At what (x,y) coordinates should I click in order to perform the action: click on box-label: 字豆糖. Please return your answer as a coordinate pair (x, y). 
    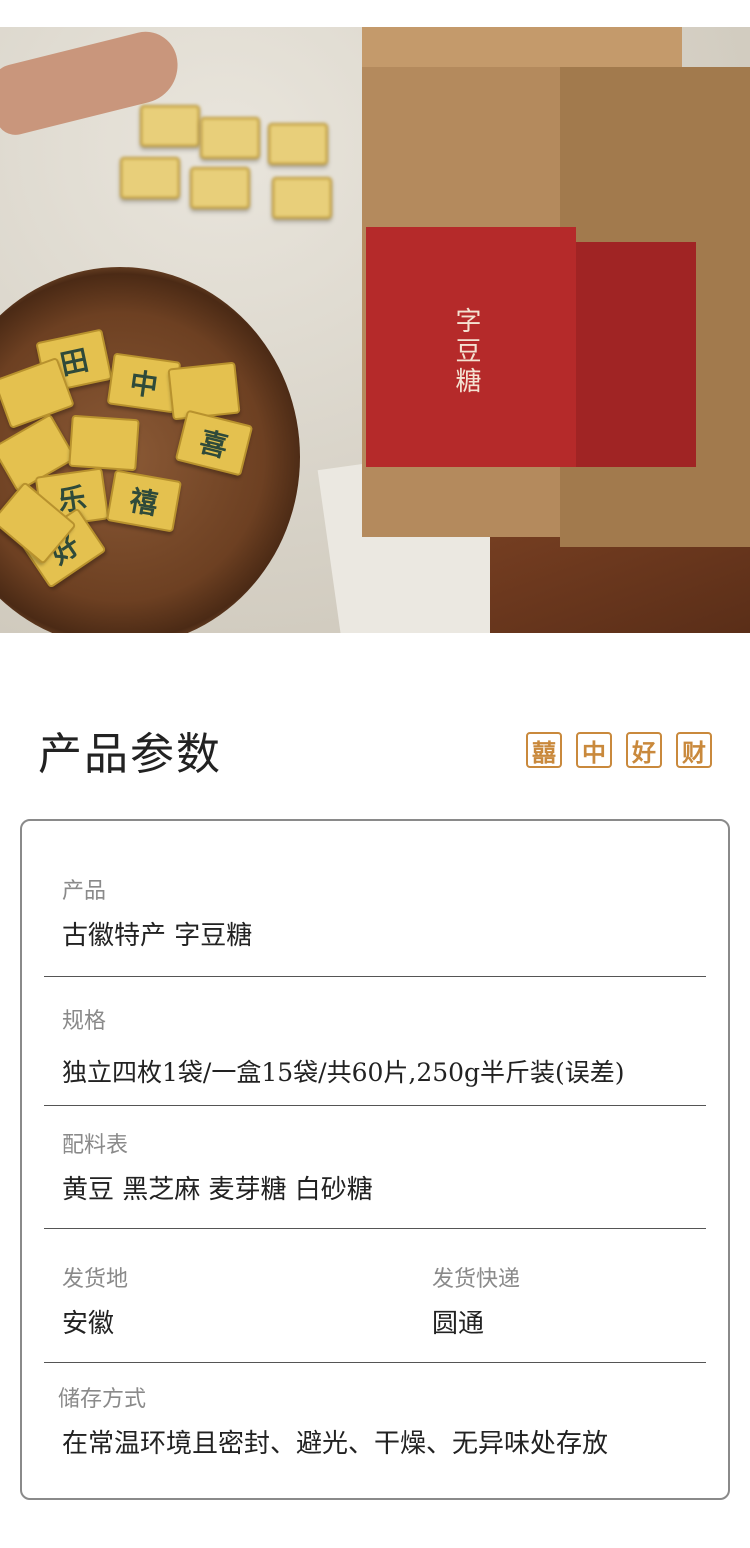
    Looking at the image, I should click on (466, 352).